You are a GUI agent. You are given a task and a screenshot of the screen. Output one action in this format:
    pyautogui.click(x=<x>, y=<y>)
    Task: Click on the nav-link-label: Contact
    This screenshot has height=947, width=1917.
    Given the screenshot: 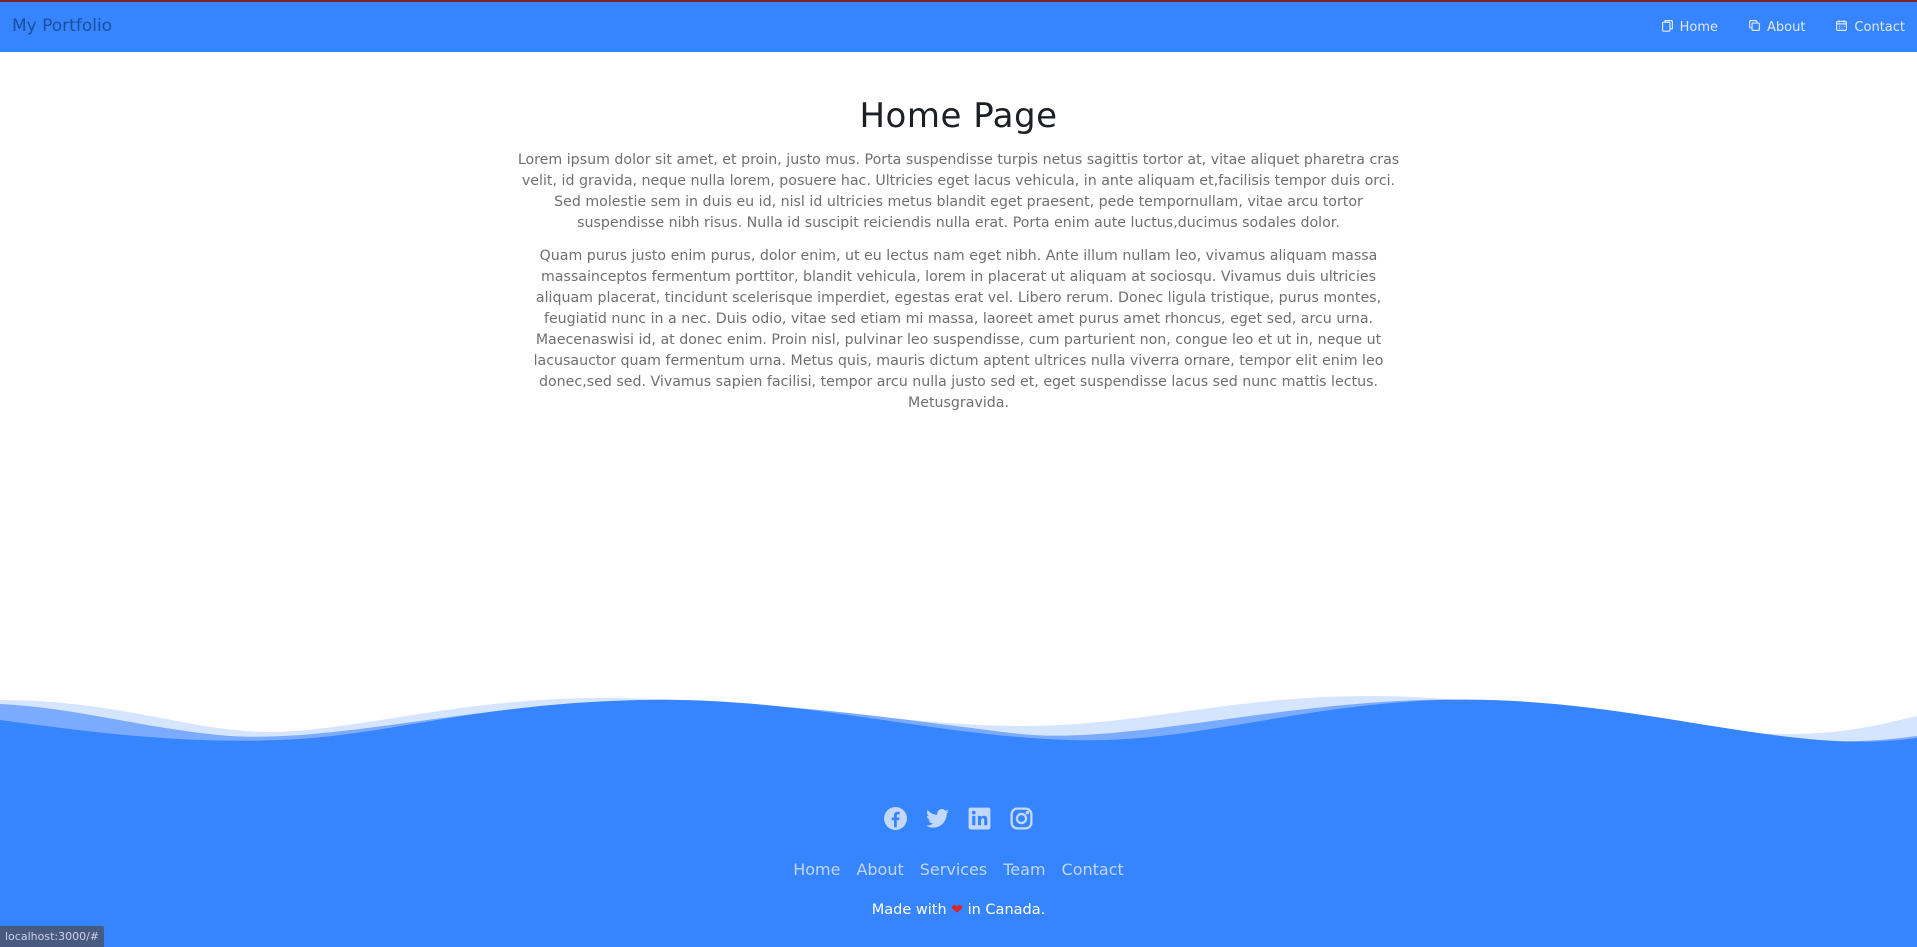 What is the action you would take?
    pyautogui.click(x=1879, y=27)
    